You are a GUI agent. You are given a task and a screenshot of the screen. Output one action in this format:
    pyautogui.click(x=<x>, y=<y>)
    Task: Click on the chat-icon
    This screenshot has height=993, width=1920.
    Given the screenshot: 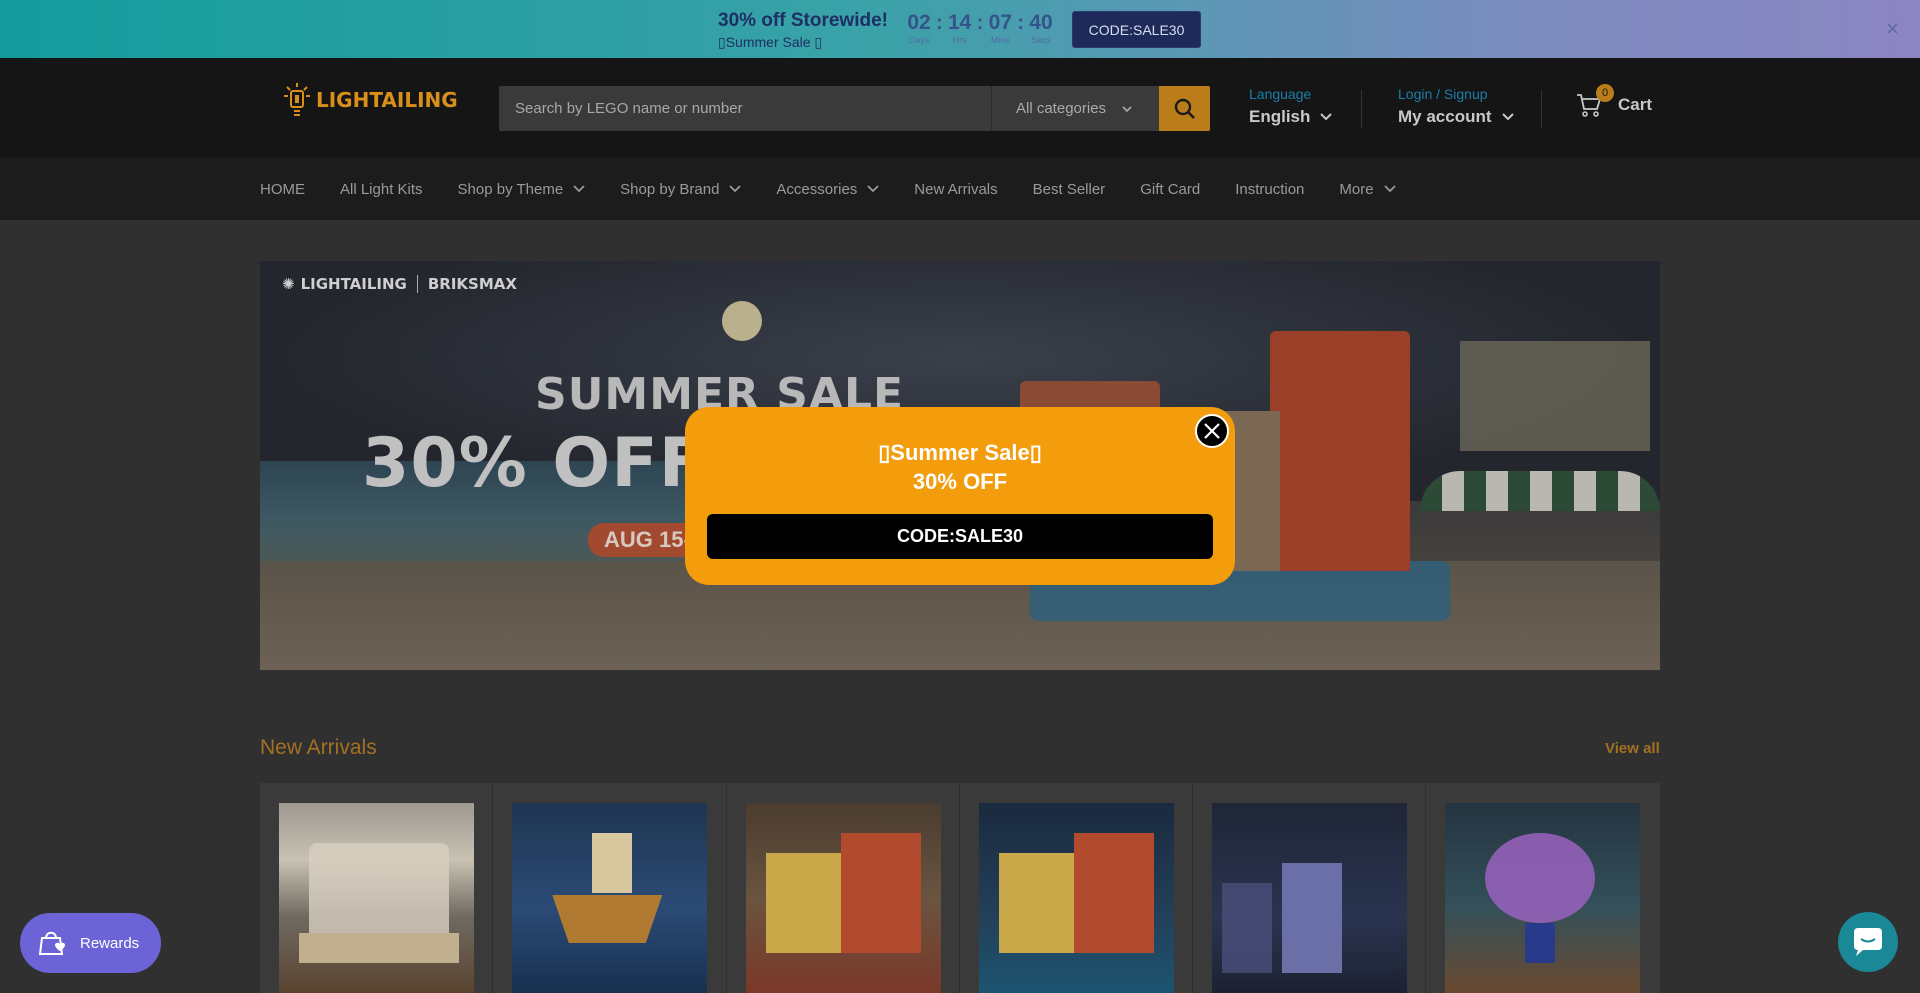 What is the action you would take?
    pyautogui.click(x=1868, y=942)
    